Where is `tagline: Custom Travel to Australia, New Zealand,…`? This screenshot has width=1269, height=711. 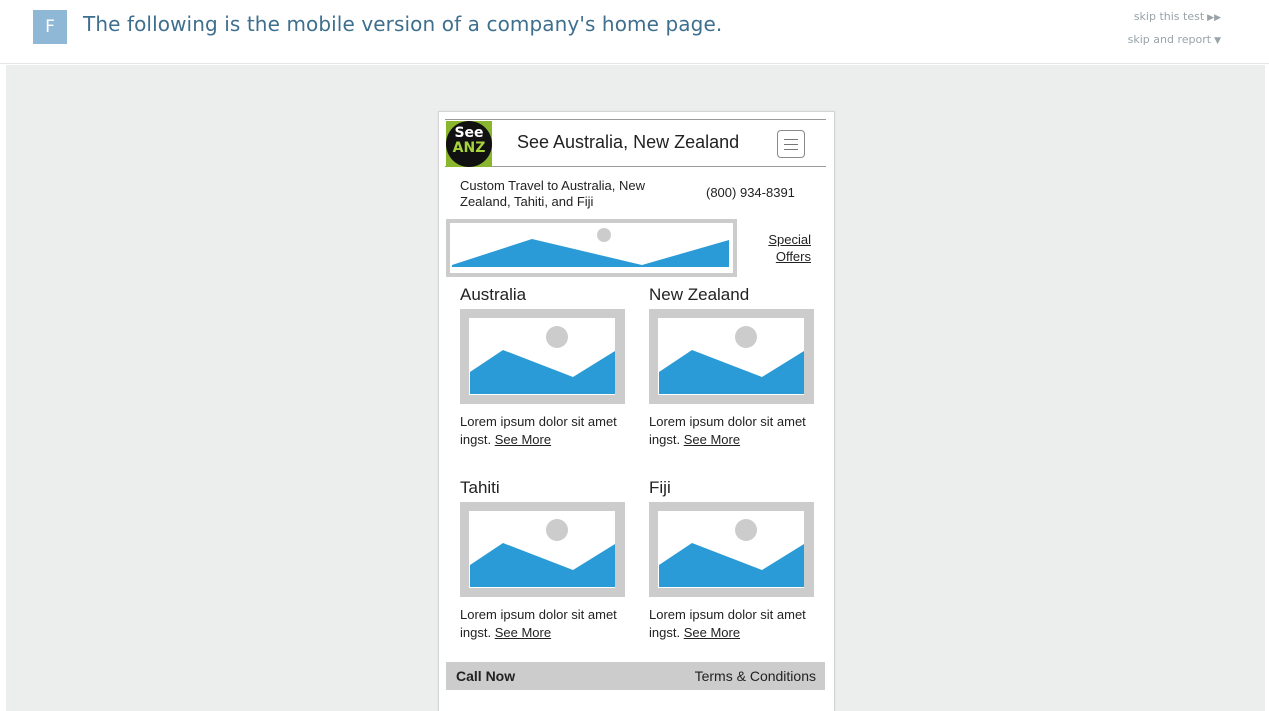 tagline: Custom Travel to Australia, New Zealand,… is located at coordinates (552, 193).